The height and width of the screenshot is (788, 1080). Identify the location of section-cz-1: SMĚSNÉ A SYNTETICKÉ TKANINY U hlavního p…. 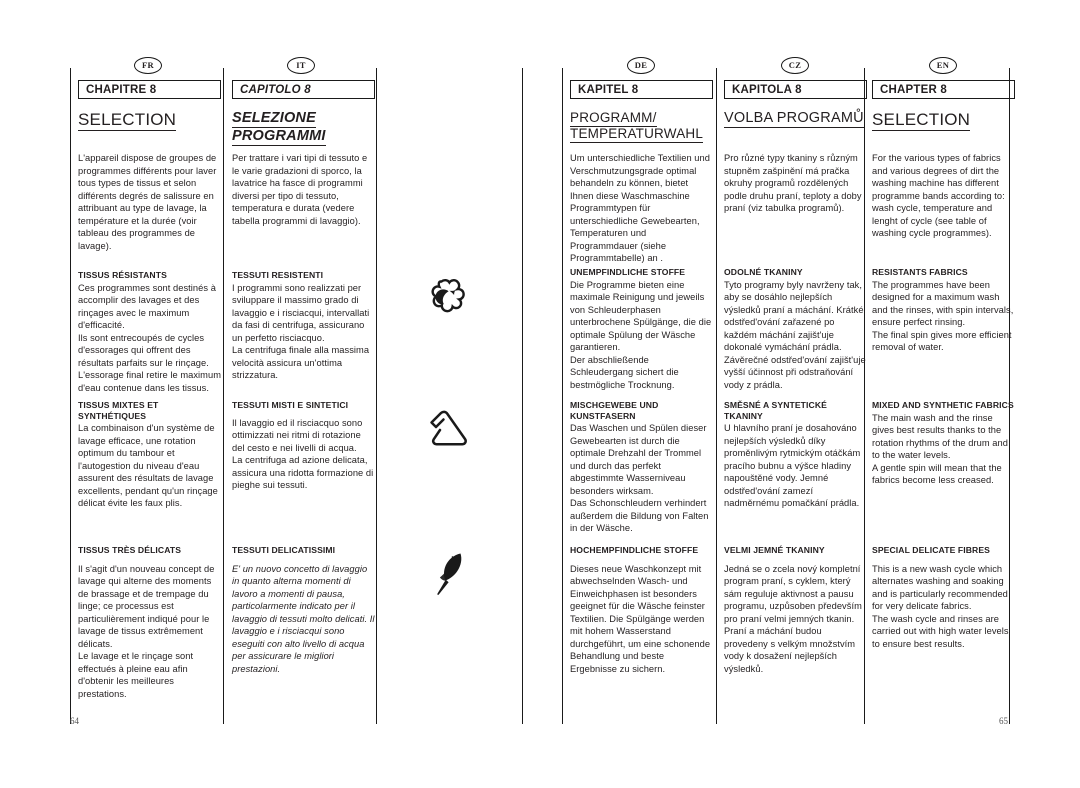
(795, 455).